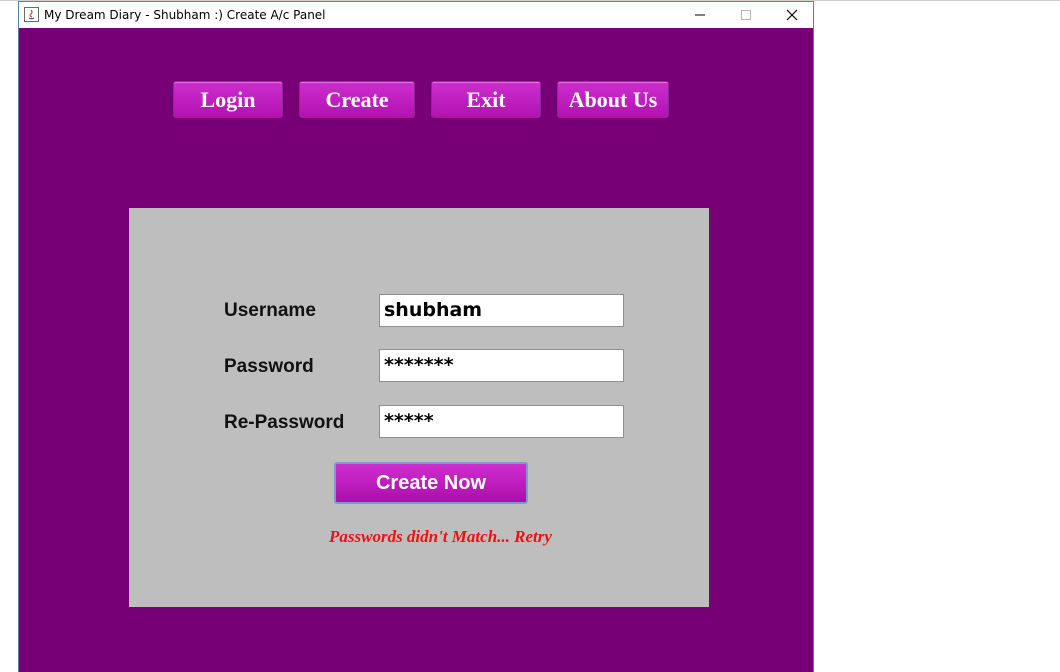 The width and height of the screenshot is (1060, 672). I want to click on login-button: Login, so click(228, 99).